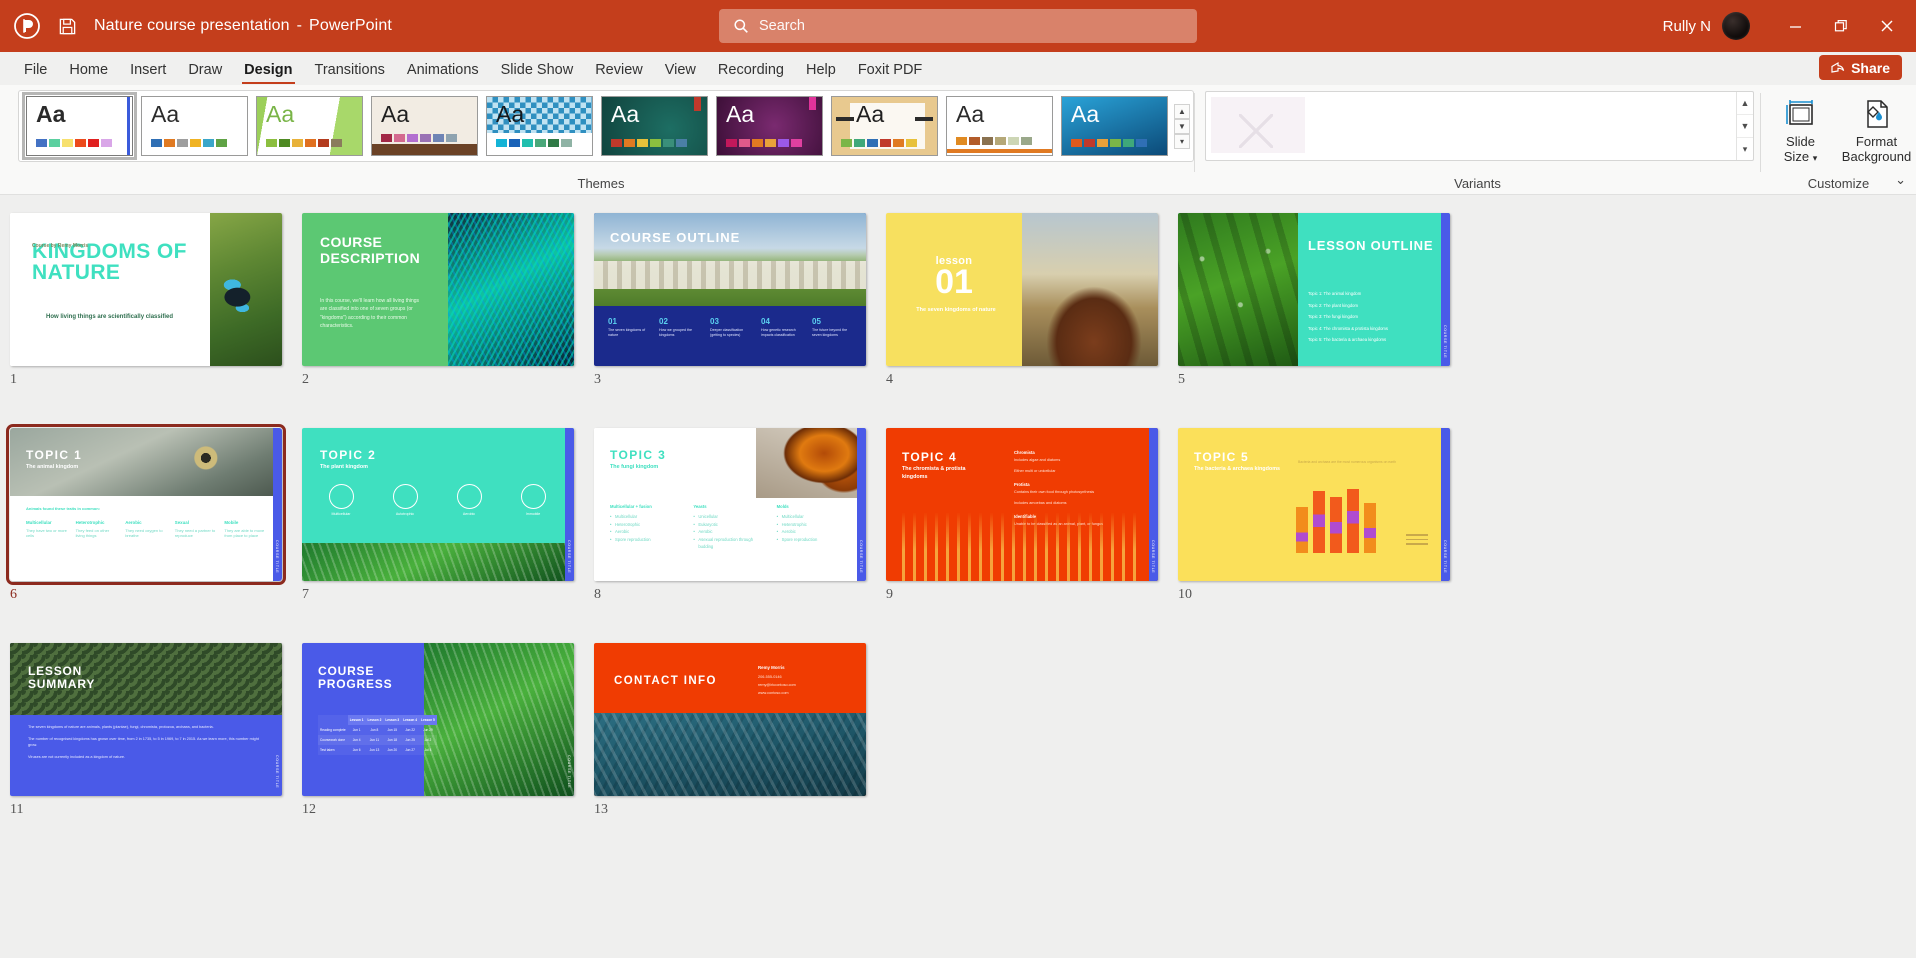 The width and height of the screenshot is (1916, 958). I want to click on theme-art-bar-left, so click(845, 119).